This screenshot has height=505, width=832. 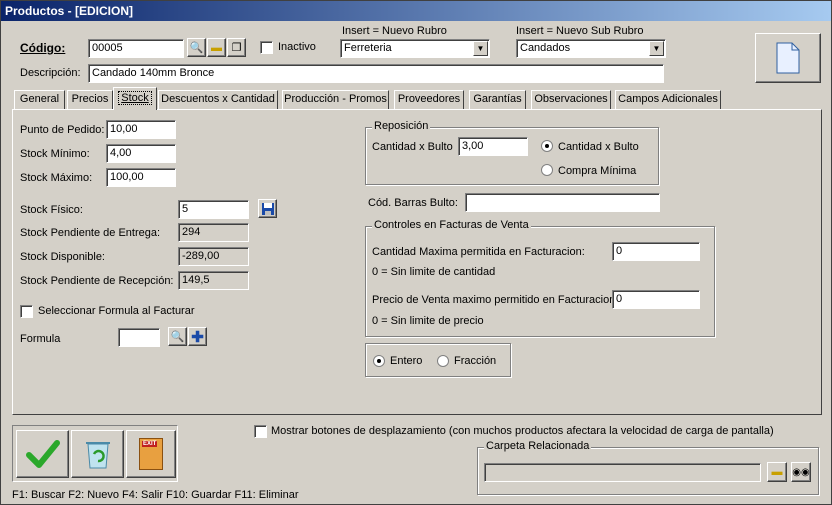 What do you see at coordinates (416, 11) in the screenshot?
I see `window-title: Productos - [EDICION]` at bounding box center [416, 11].